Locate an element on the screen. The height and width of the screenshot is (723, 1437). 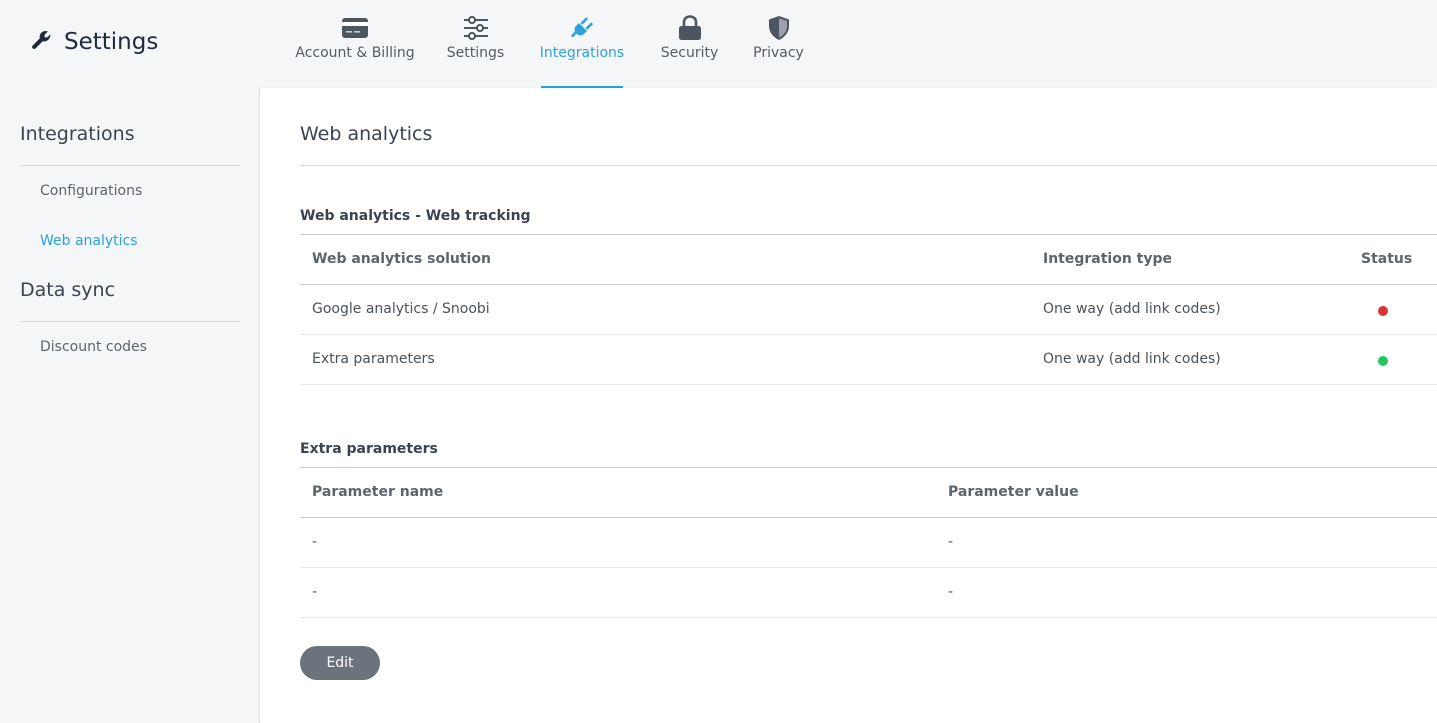
params-section-title: Extra parameters is located at coordinates (369, 449).